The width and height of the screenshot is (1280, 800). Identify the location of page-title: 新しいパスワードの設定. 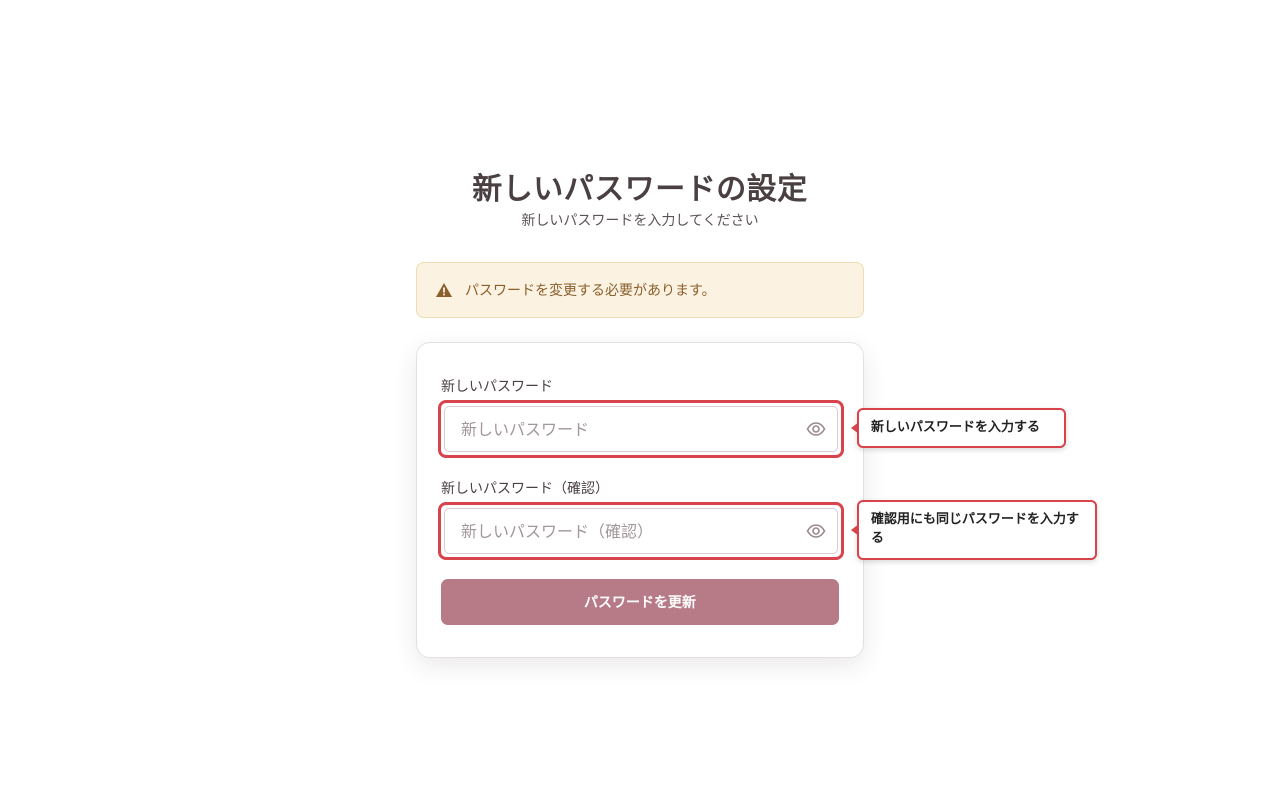
(640, 189).